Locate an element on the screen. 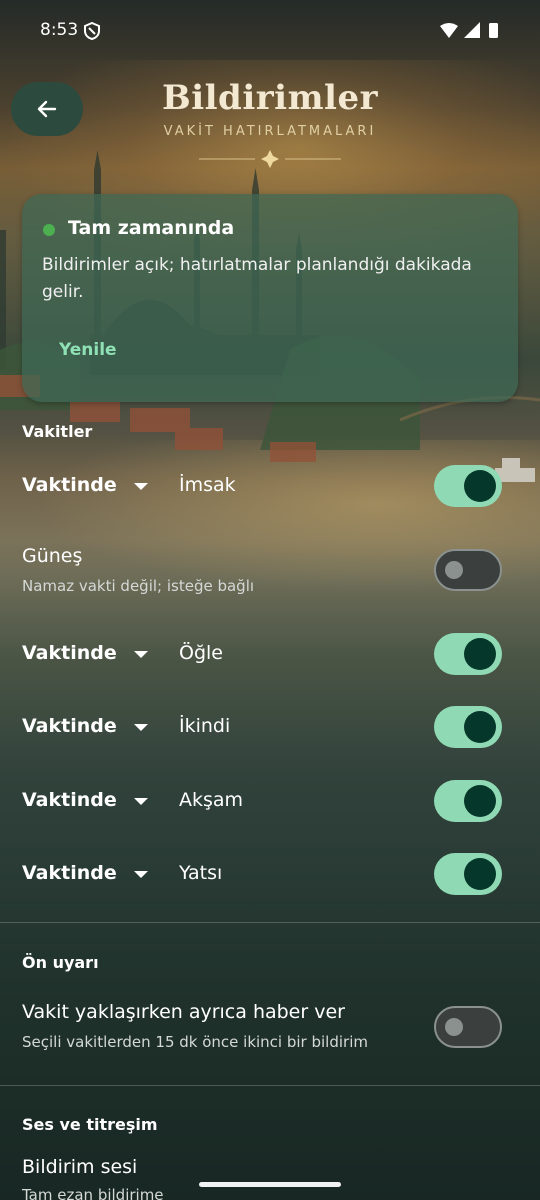 The width and height of the screenshot is (540, 1200). battery-icon is located at coordinates (493, 30).